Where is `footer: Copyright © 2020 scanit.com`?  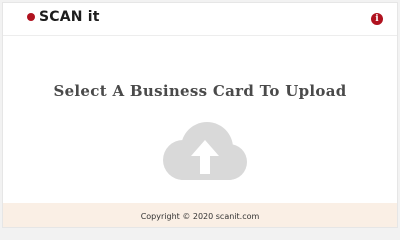
footer: Copyright © 2020 scanit.com is located at coordinates (200, 215).